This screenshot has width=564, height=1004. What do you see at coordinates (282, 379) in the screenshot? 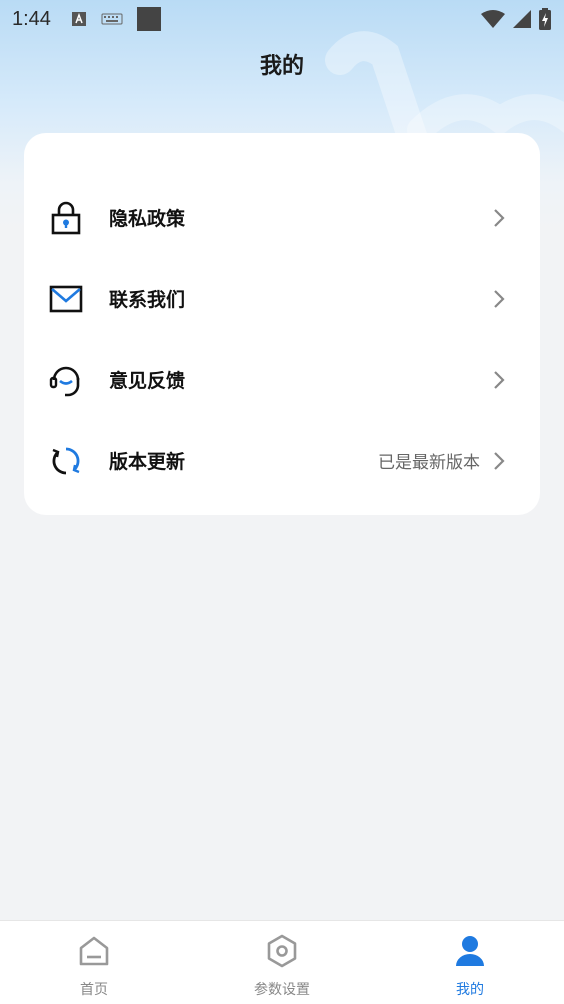
I see `menu-item-feedback: 意见反馈` at bounding box center [282, 379].